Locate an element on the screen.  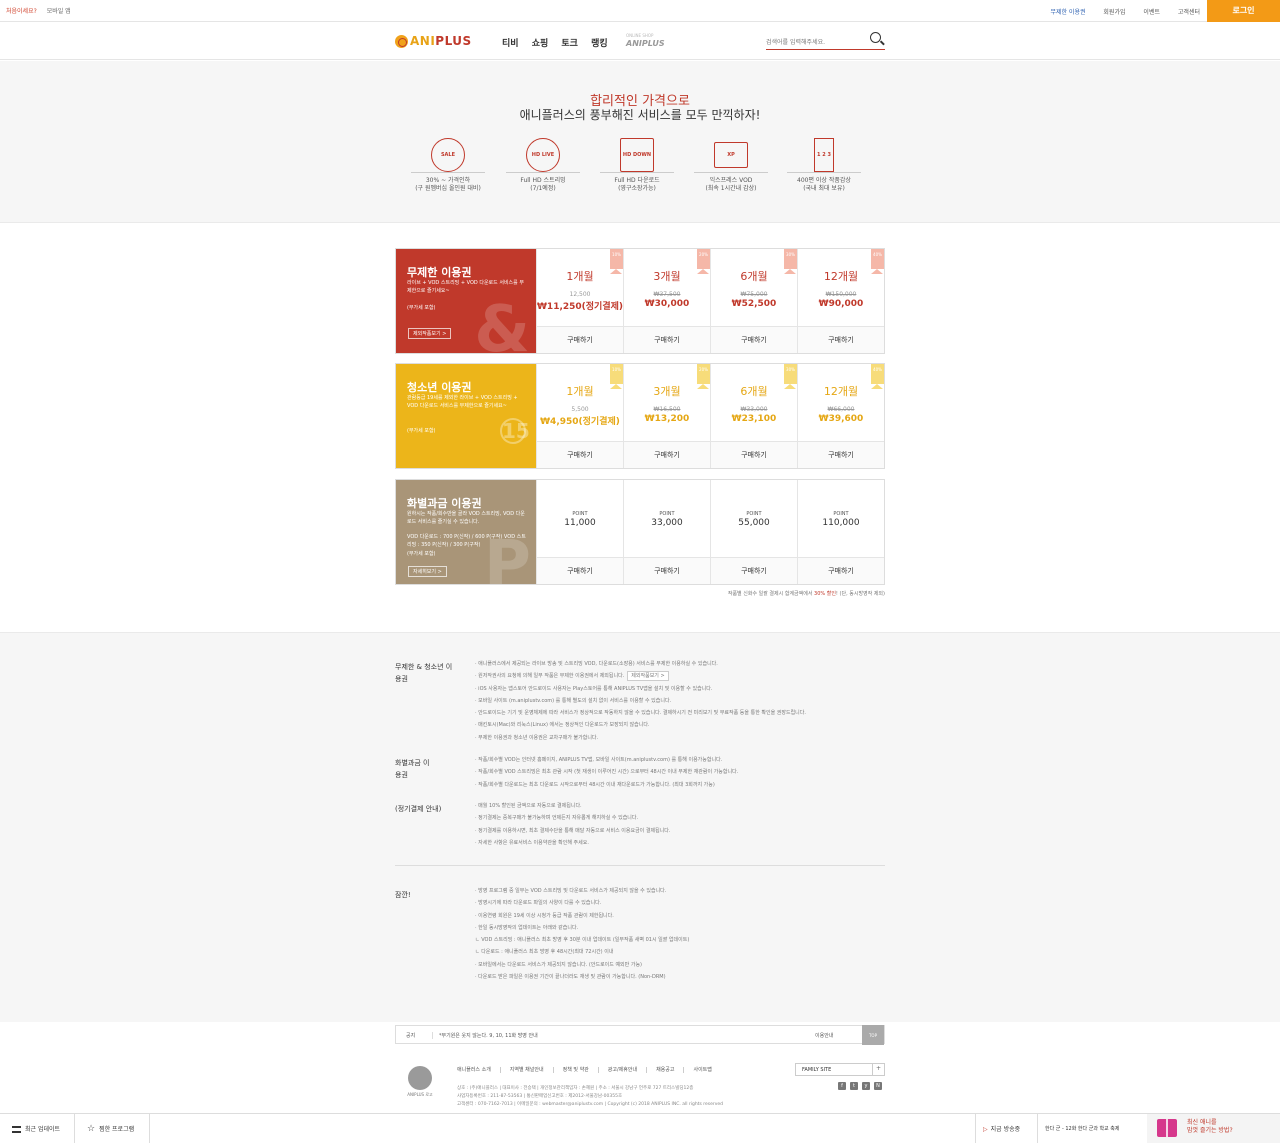
point-value: 11,000 is located at coordinates (580, 523).